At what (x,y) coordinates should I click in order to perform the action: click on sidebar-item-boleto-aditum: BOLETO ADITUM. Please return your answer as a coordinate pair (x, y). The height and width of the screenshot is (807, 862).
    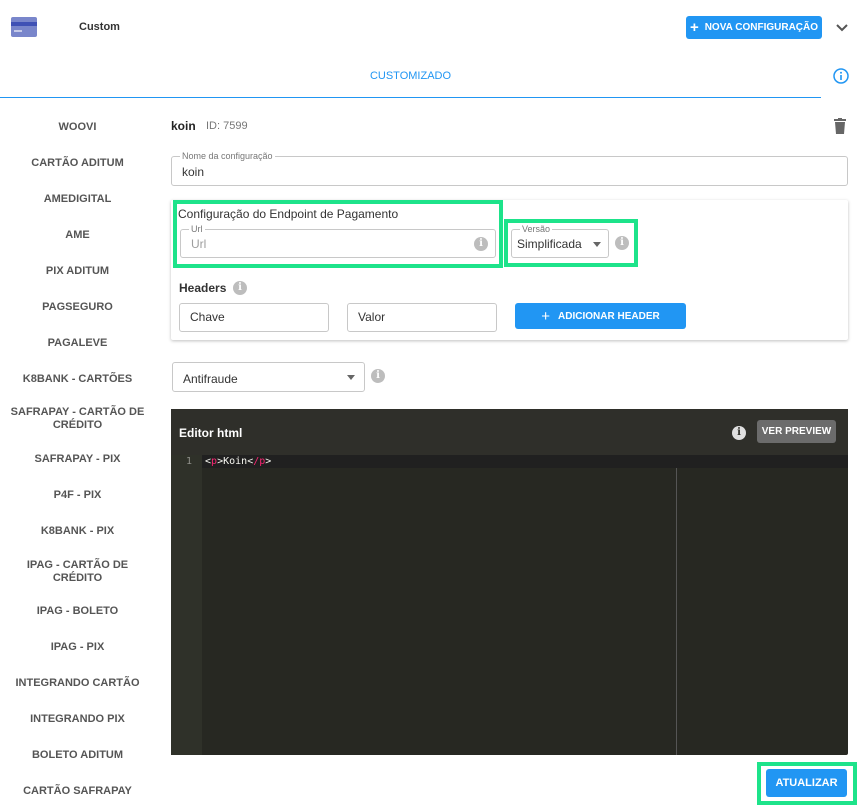
    Looking at the image, I should click on (77, 755).